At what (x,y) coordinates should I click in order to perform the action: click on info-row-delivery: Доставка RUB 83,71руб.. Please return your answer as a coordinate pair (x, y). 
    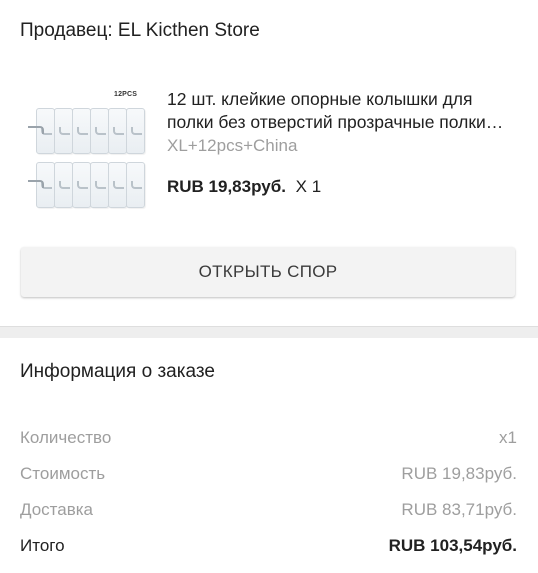
    Looking at the image, I should click on (268, 512).